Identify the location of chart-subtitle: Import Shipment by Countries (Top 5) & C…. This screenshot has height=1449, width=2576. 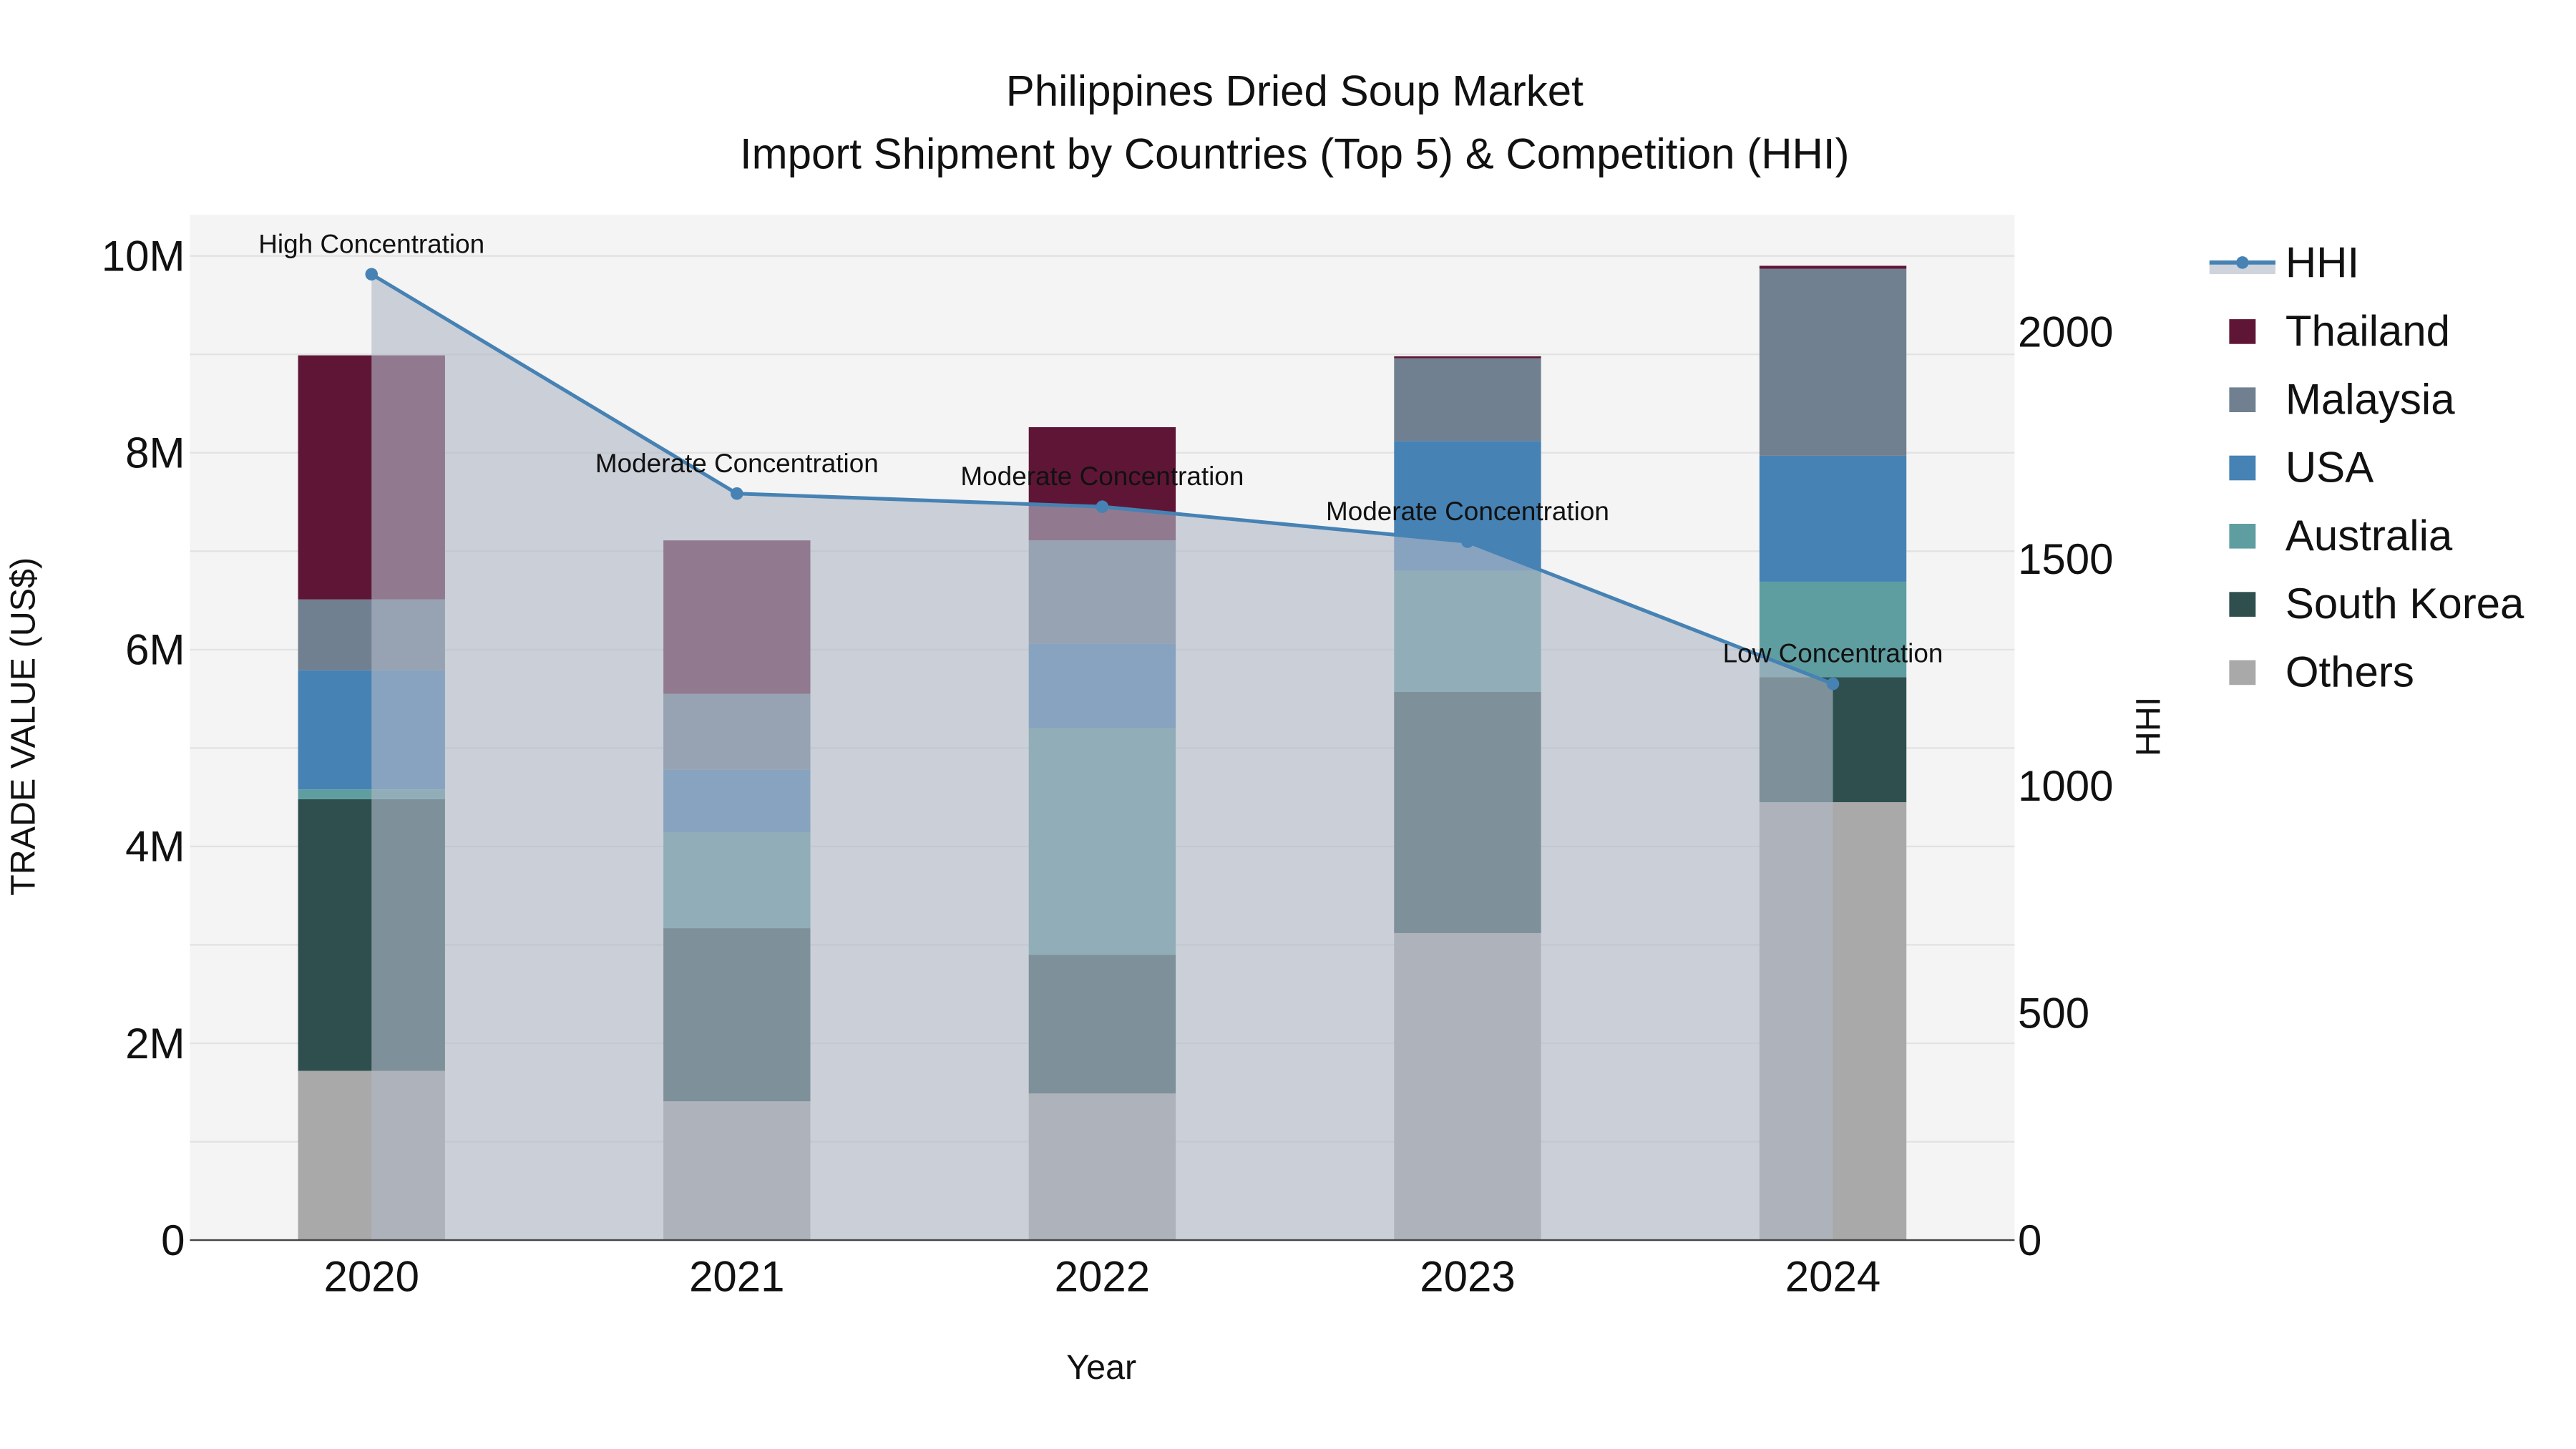
(1295, 153).